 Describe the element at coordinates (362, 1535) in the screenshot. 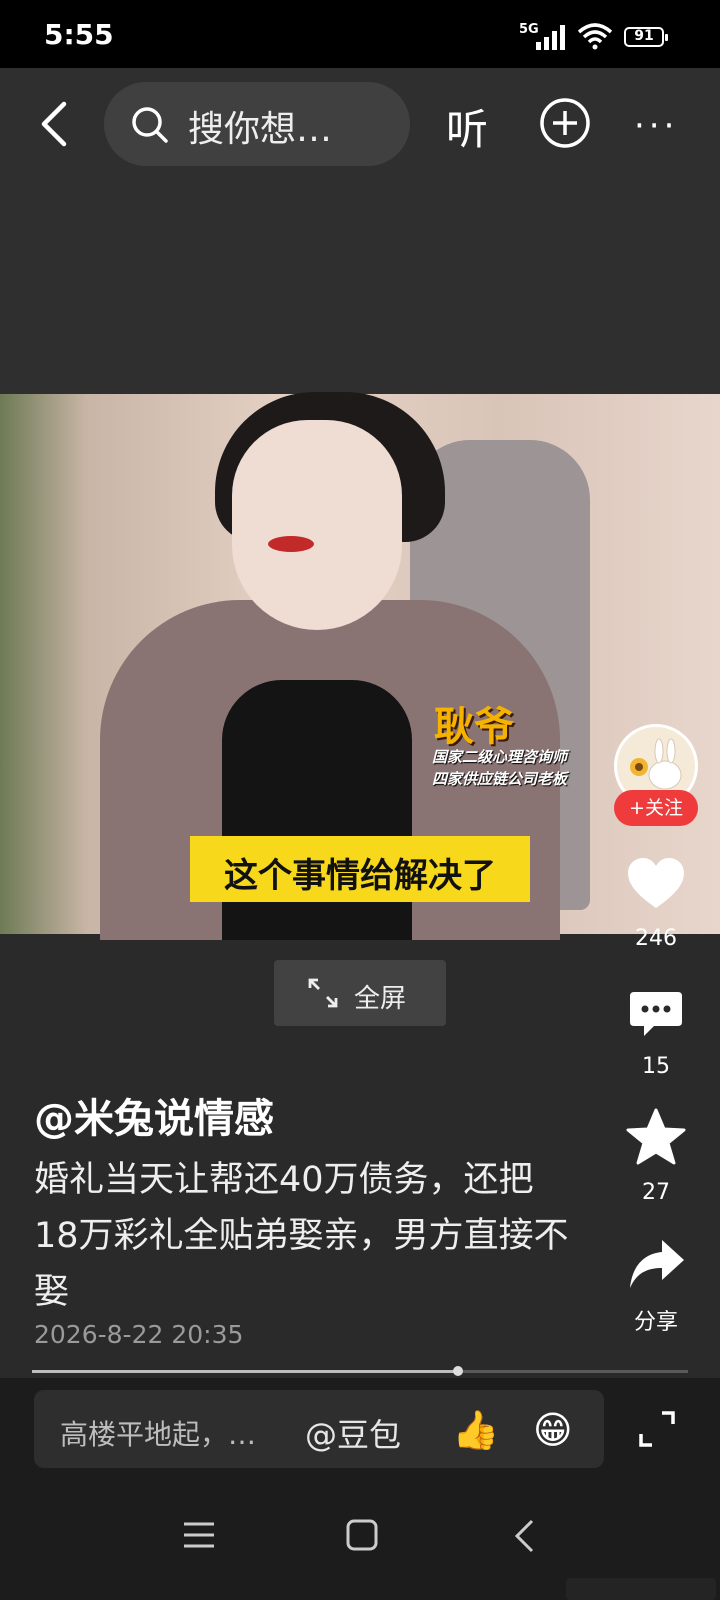

I see `nav-home-icon` at that location.